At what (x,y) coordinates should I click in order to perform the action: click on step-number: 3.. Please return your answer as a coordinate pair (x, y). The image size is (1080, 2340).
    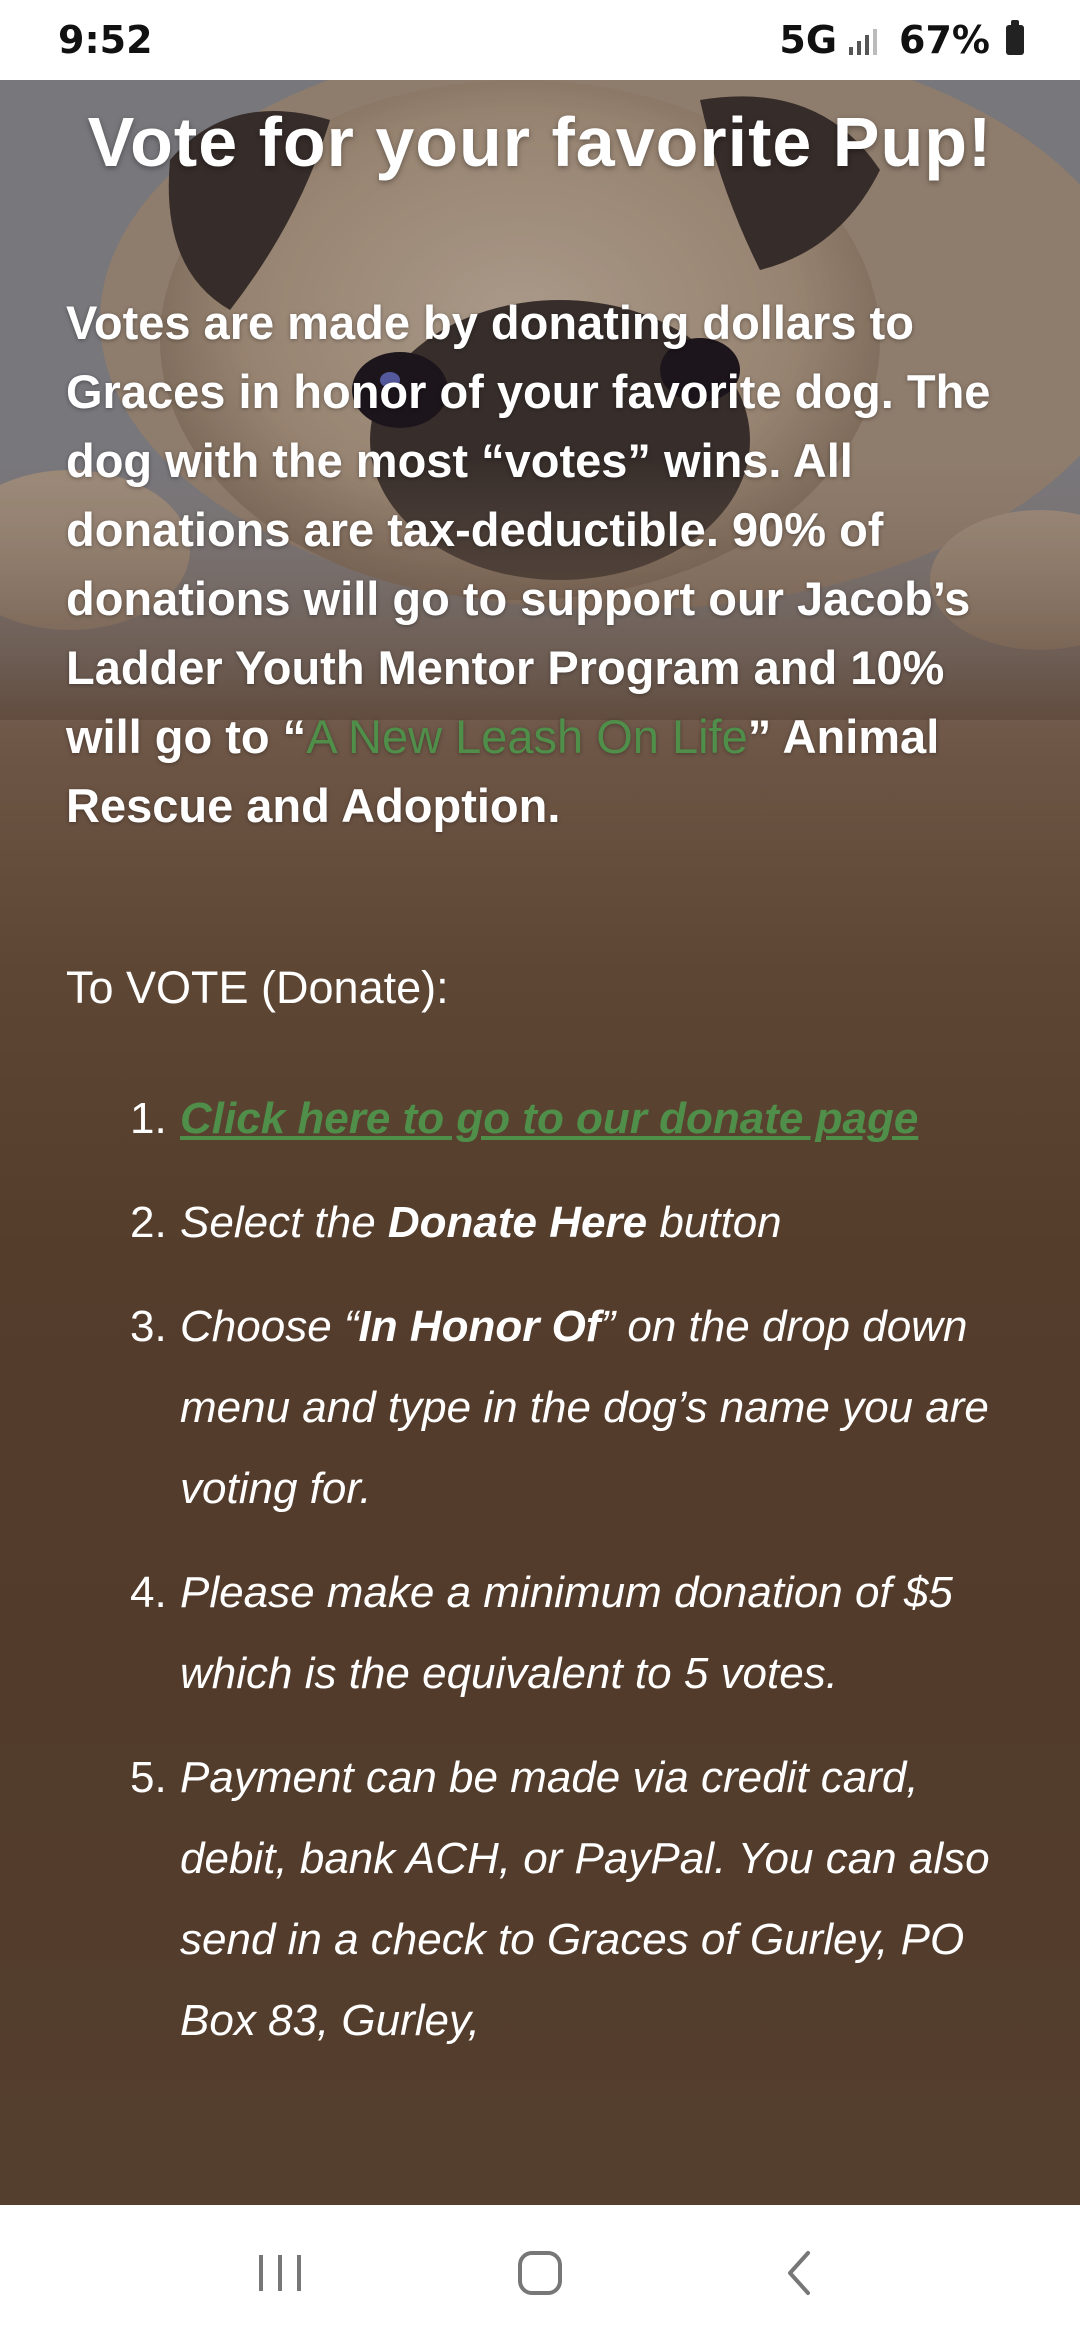
    Looking at the image, I should click on (148, 1326).